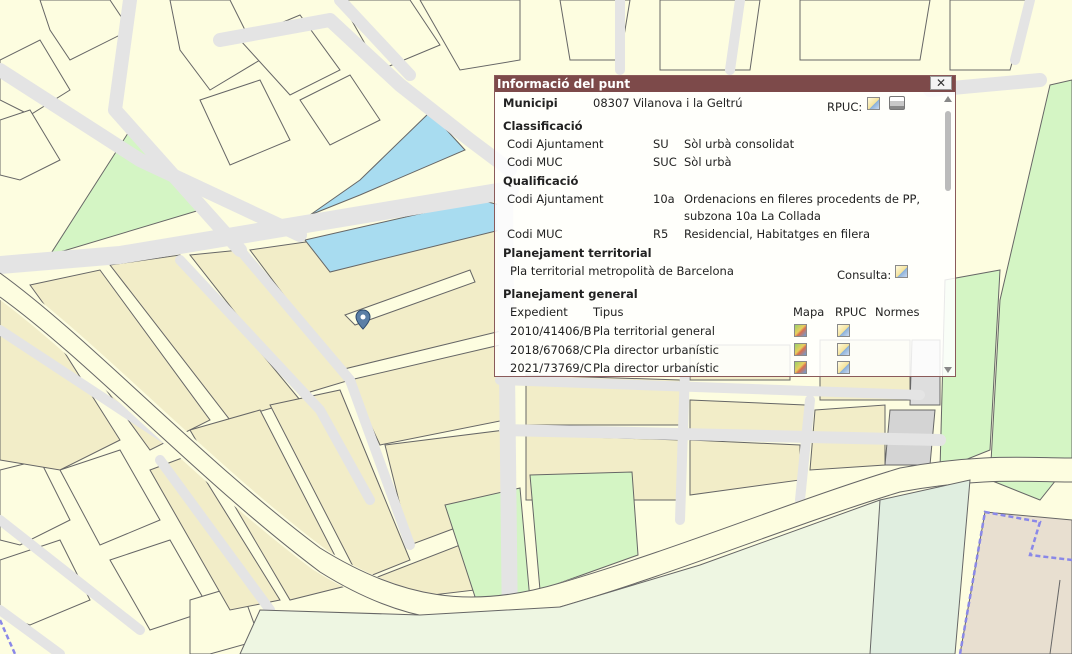  Describe the element at coordinates (555, 199) in the screenshot. I see `qual-row-label: Codi Ajuntament` at that location.